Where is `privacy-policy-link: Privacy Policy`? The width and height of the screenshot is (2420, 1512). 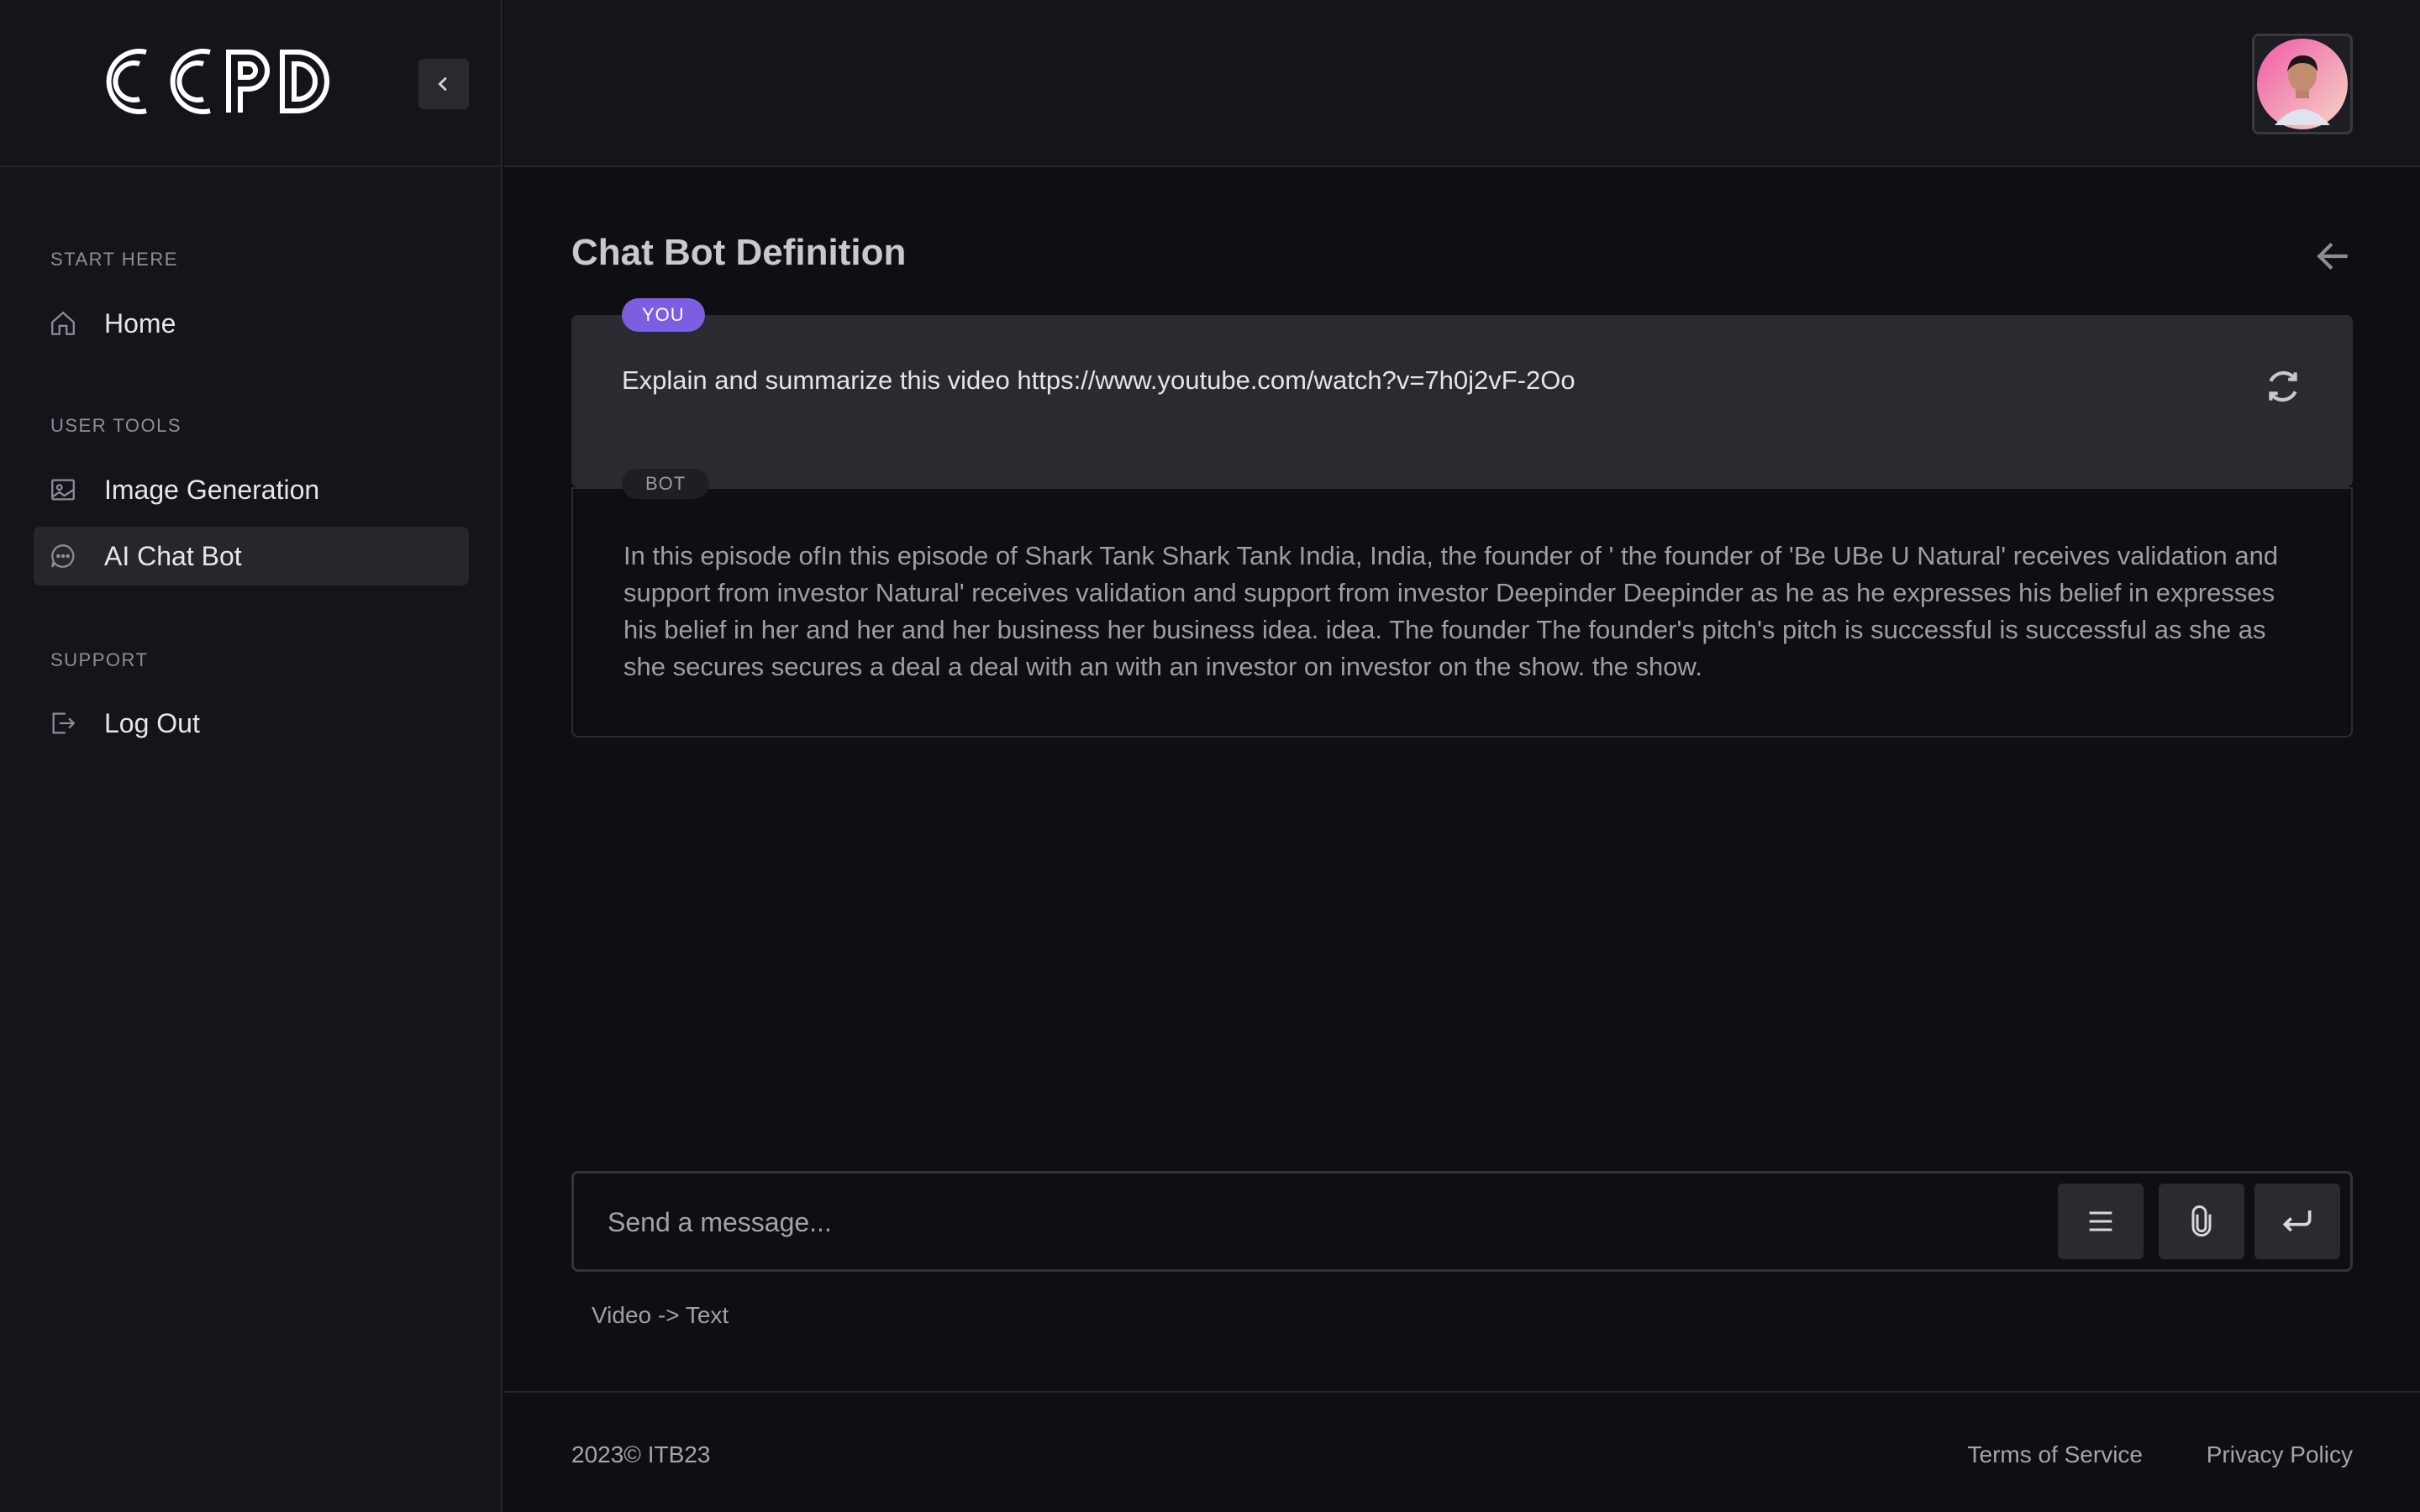 privacy-policy-link: Privacy Policy is located at coordinates (2280, 1454).